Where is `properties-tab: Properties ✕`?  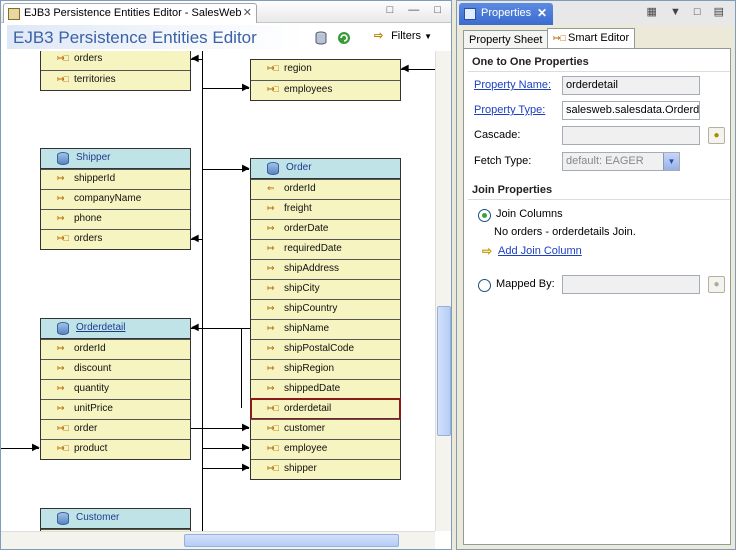 properties-tab: Properties ✕ is located at coordinates (506, 14).